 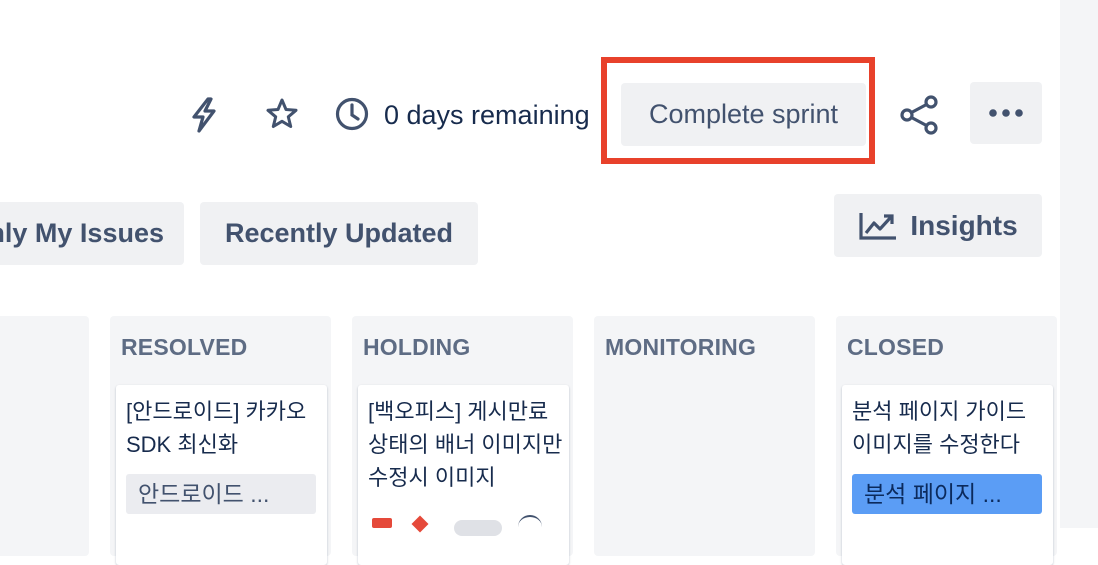 What do you see at coordinates (681, 347) in the screenshot?
I see `column-title: MONITORING` at bounding box center [681, 347].